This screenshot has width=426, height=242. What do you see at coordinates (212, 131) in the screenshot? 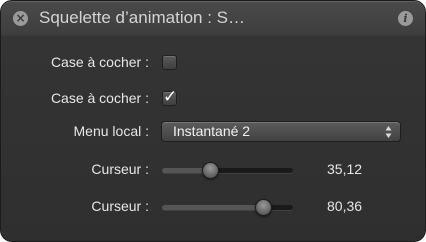
I see `popup-menu-value: Instantané 2` at bounding box center [212, 131].